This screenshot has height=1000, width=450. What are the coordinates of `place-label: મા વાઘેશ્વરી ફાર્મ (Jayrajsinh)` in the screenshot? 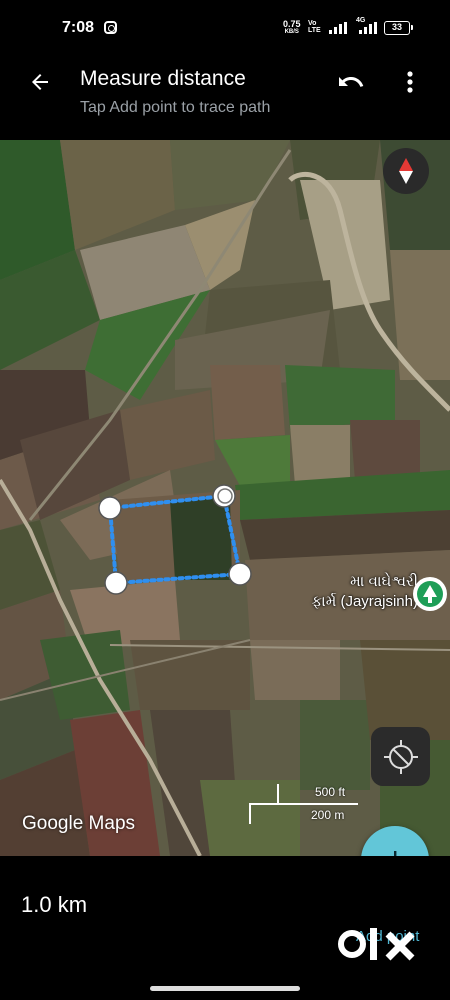 It's located at (357, 592).